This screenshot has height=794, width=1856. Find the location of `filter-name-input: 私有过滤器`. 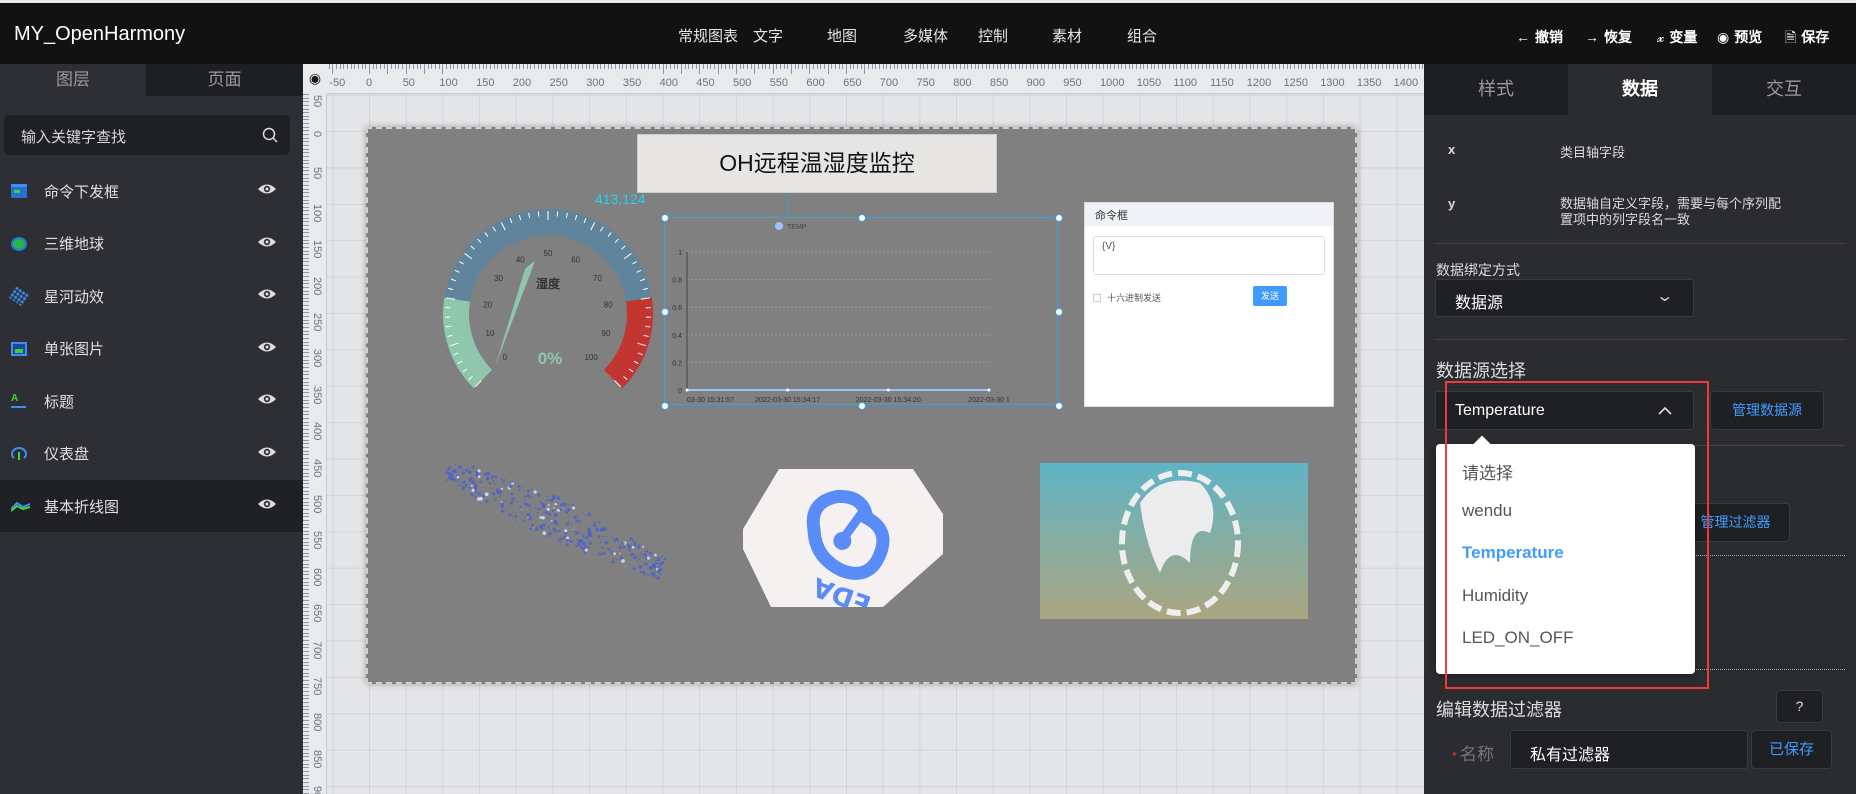

filter-name-input: 私有过滤器 is located at coordinates (1629, 749).